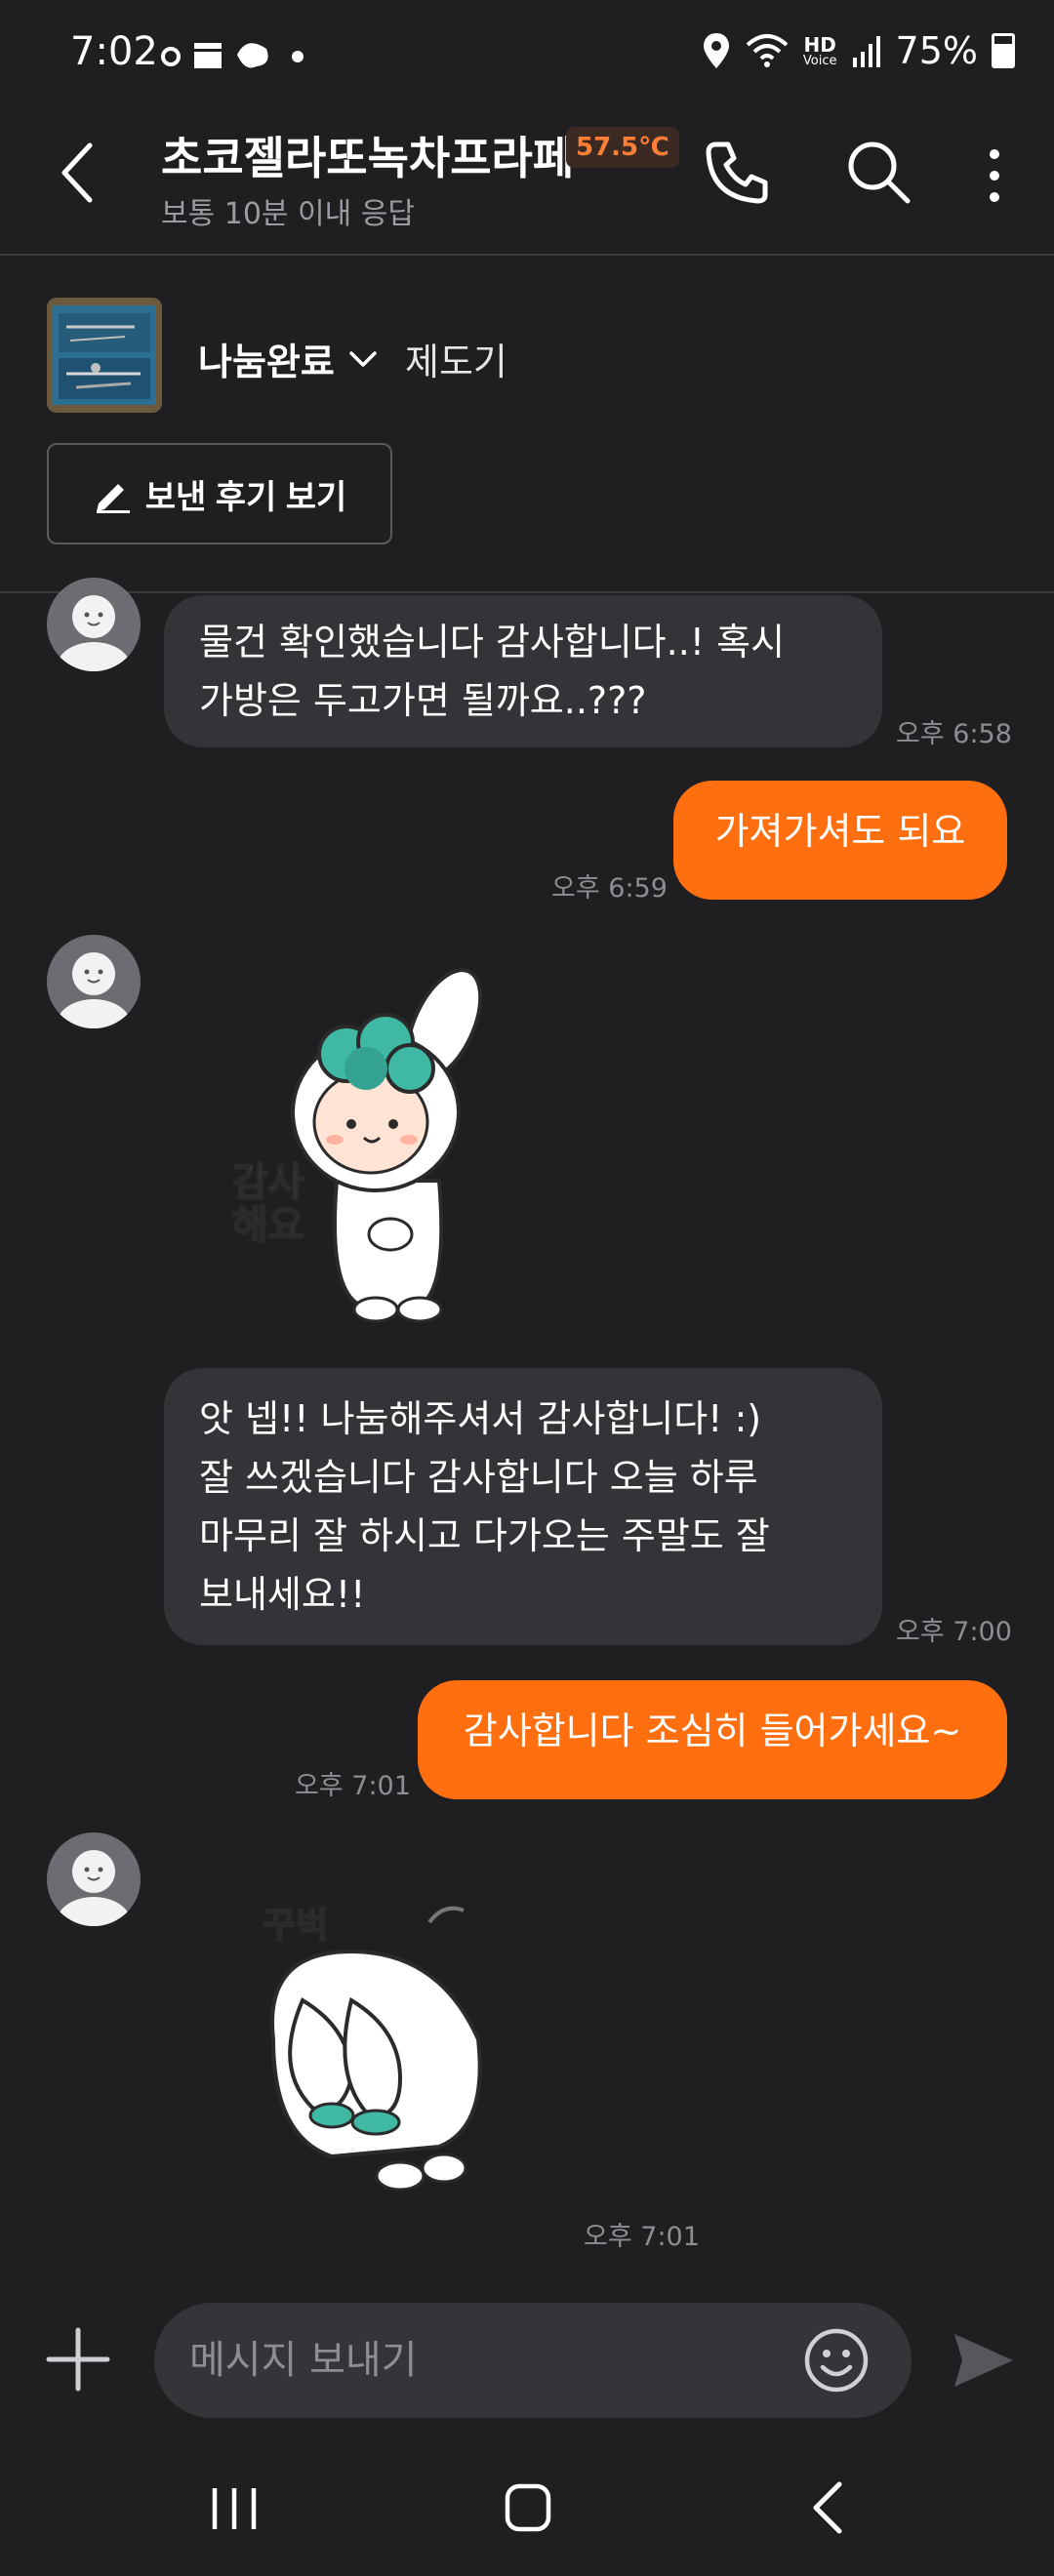  Describe the element at coordinates (78, 172) in the screenshot. I see `back-icon` at that location.